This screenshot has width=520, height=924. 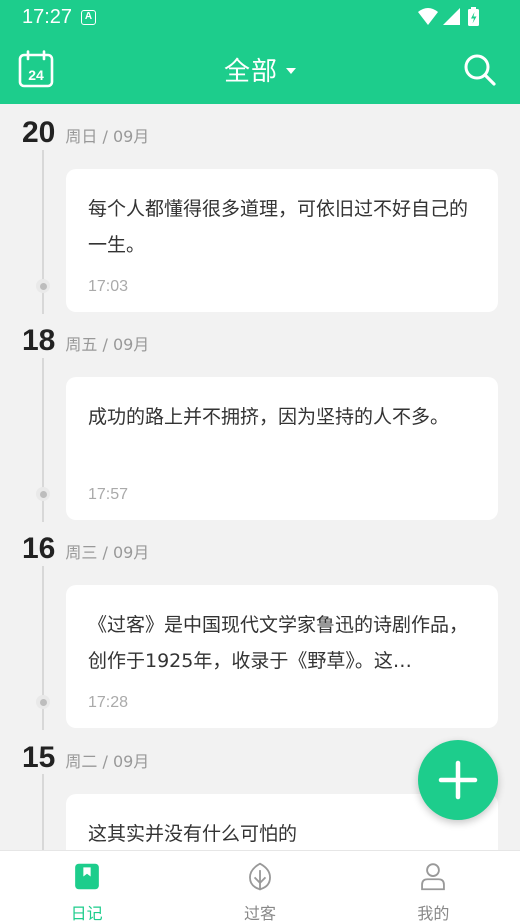 What do you see at coordinates (88, 17) in the screenshot?
I see `notification-badge-icon: A` at bounding box center [88, 17].